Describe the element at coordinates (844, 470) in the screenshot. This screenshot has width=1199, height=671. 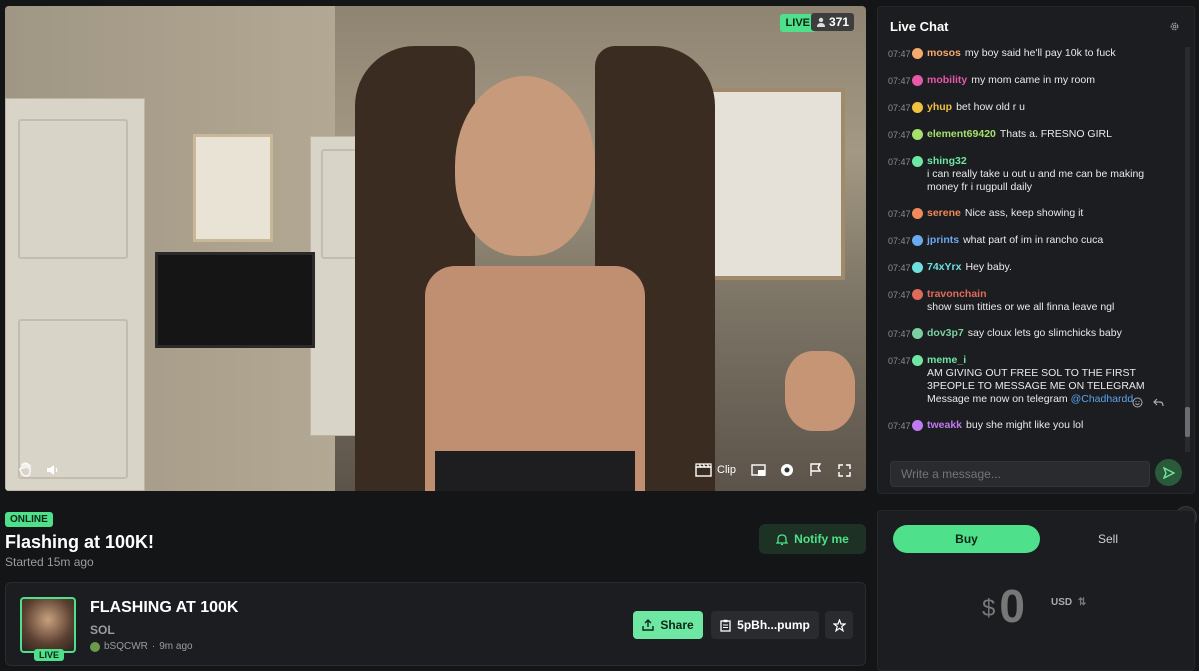
I see `fullscreen-button` at that location.